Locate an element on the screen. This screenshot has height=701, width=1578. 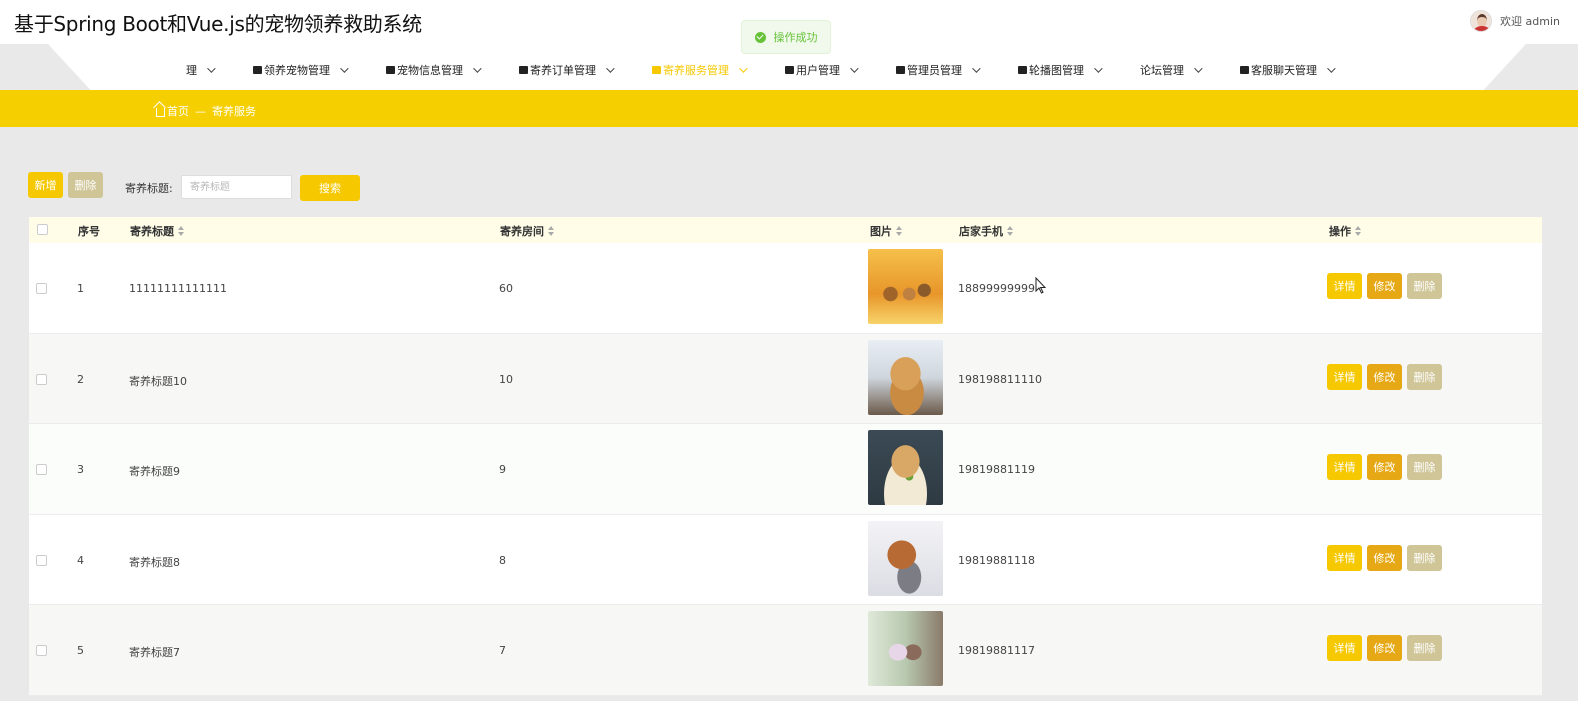
column-label: 序号 is located at coordinates (89, 231).